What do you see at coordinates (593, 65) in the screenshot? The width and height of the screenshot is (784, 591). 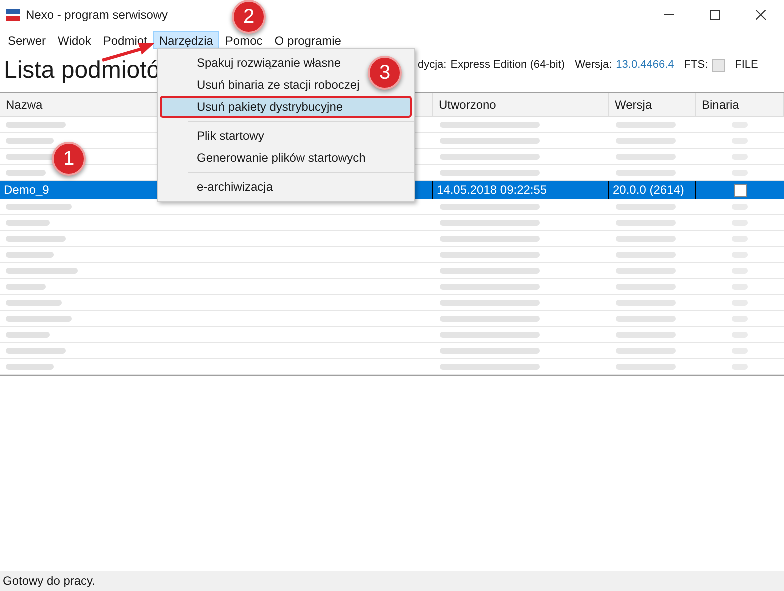 I see `version-label: Wersja:` at bounding box center [593, 65].